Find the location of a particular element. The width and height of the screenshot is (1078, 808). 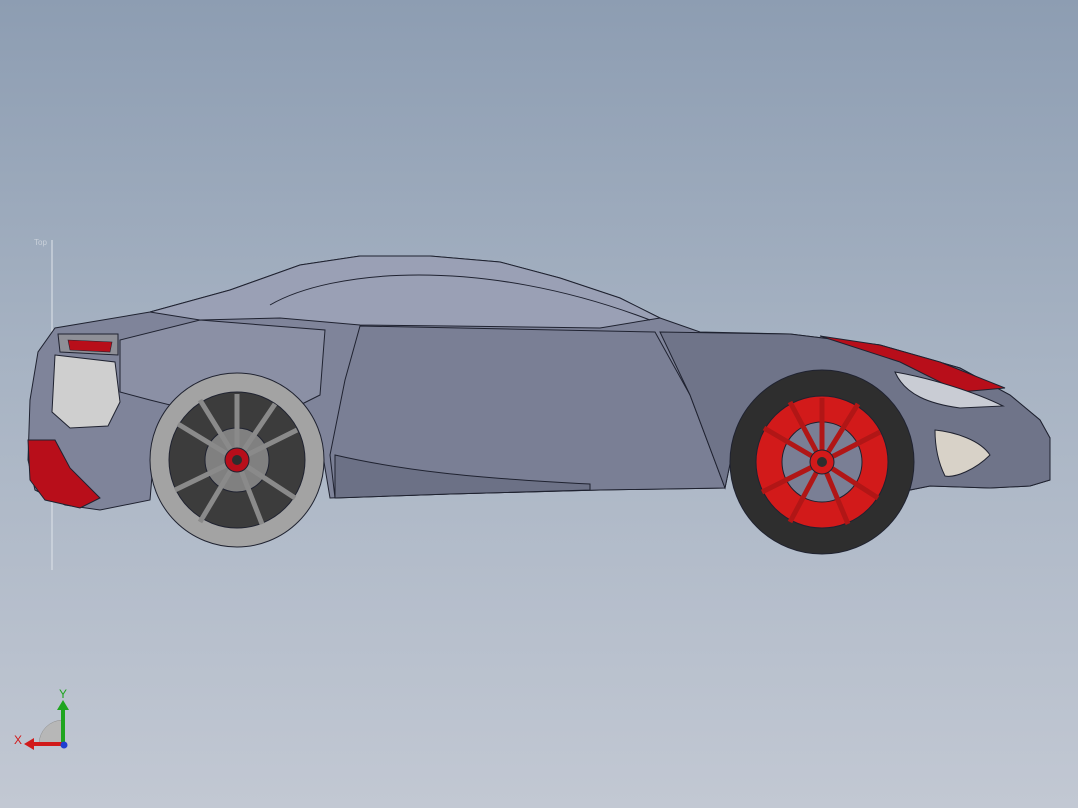

rear-wheel is located at coordinates (237, 460).